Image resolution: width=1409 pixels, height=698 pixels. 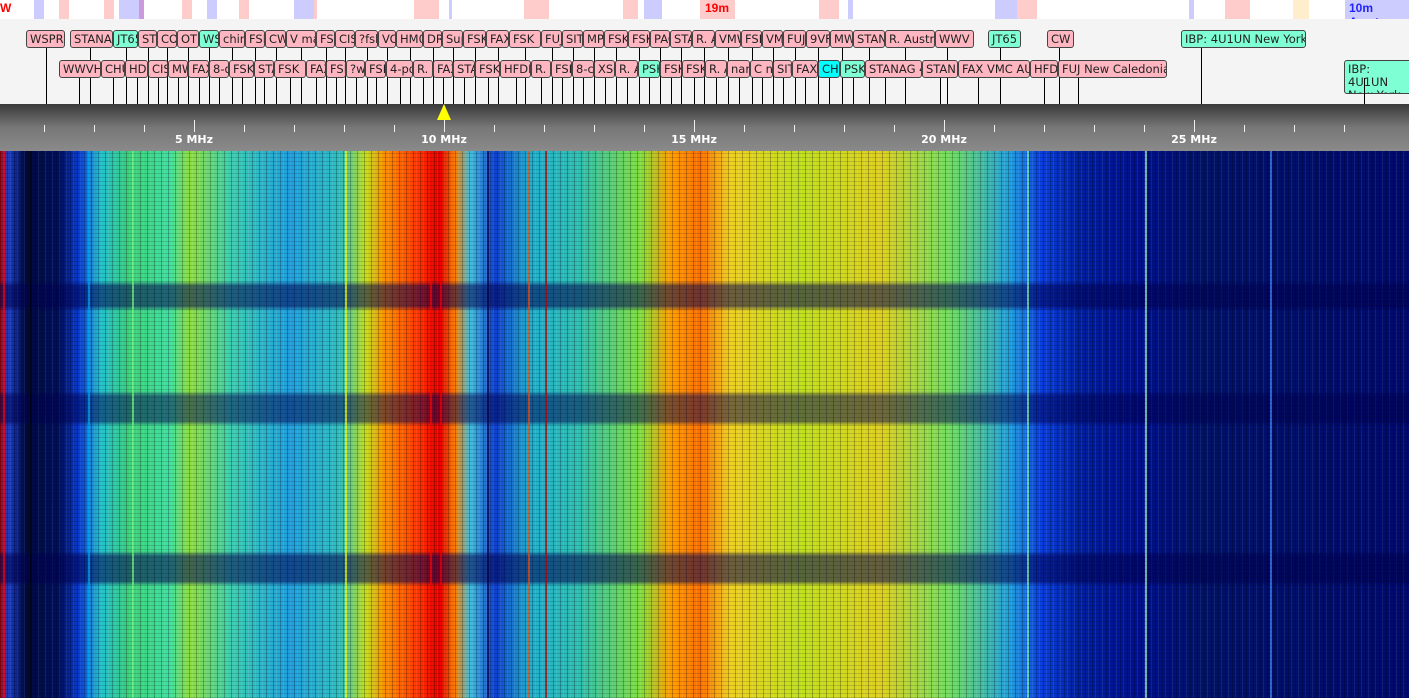 What do you see at coordinates (399, 69) in the screenshot?
I see `station-label: 4-pd` at bounding box center [399, 69].